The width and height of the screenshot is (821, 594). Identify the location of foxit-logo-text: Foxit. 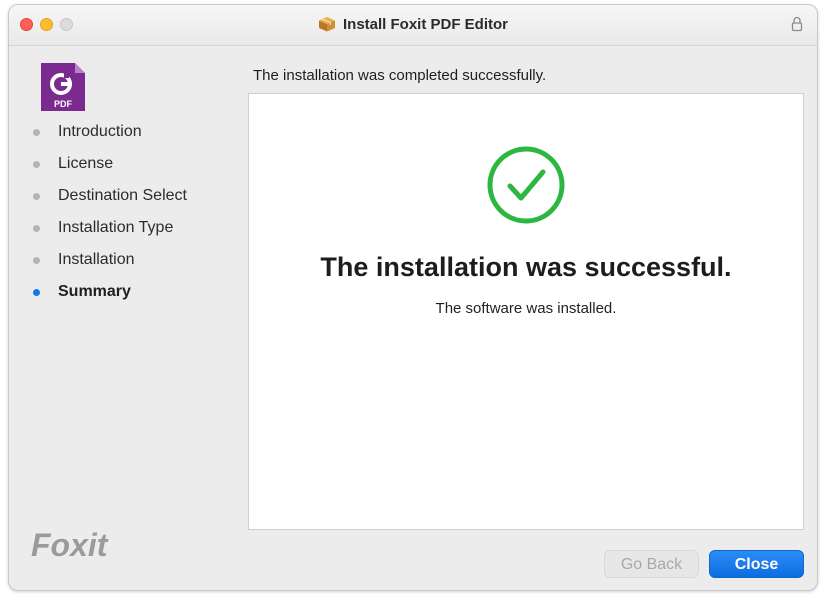
(70, 545).